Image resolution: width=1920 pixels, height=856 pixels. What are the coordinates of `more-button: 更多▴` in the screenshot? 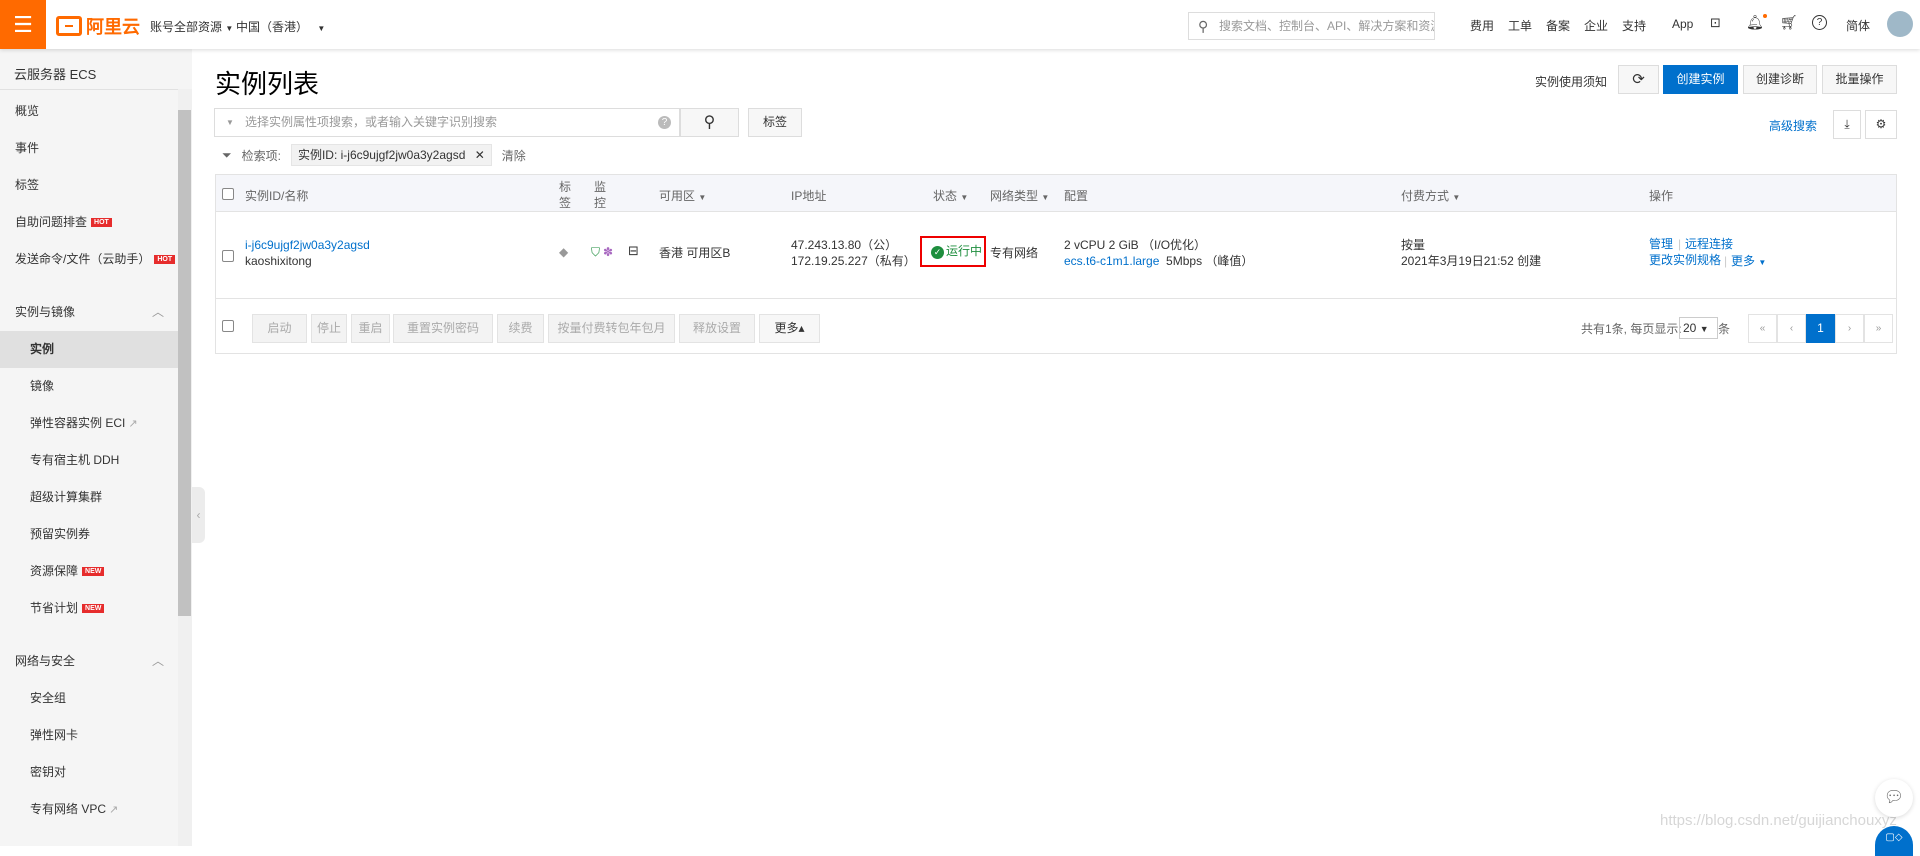 It's located at (789, 328).